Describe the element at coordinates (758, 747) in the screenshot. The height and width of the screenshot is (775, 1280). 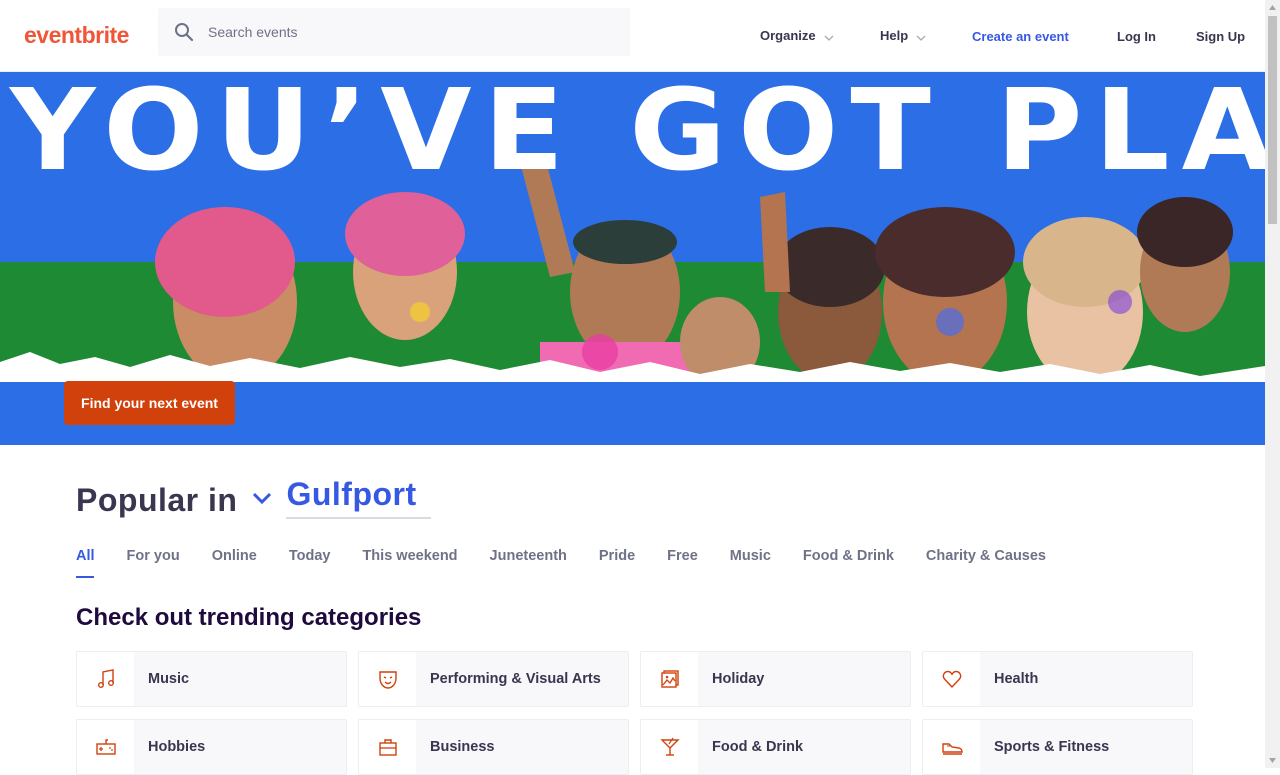
I see `category-label: Food & Drink` at that location.